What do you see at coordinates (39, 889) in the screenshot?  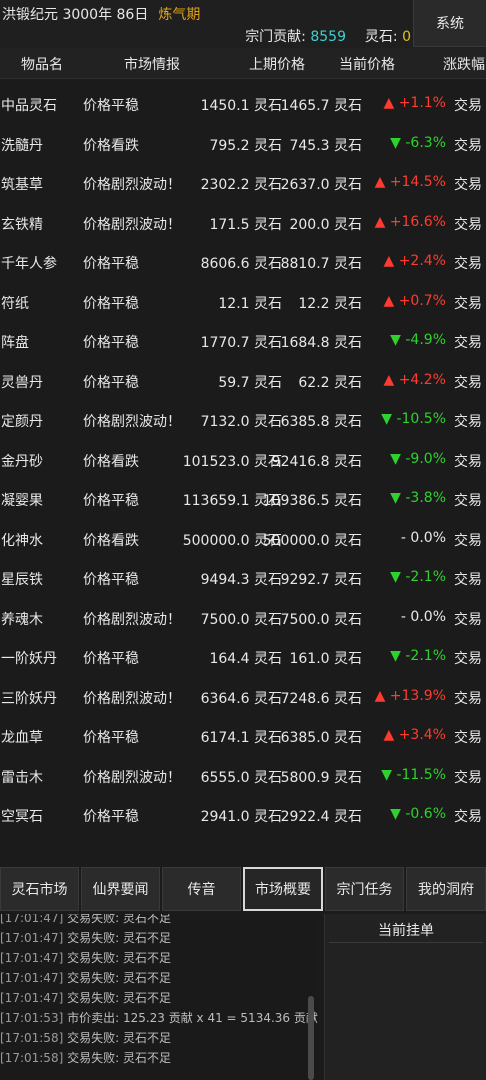 I see `tab-1: 灵石市场` at bounding box center [39, 889].